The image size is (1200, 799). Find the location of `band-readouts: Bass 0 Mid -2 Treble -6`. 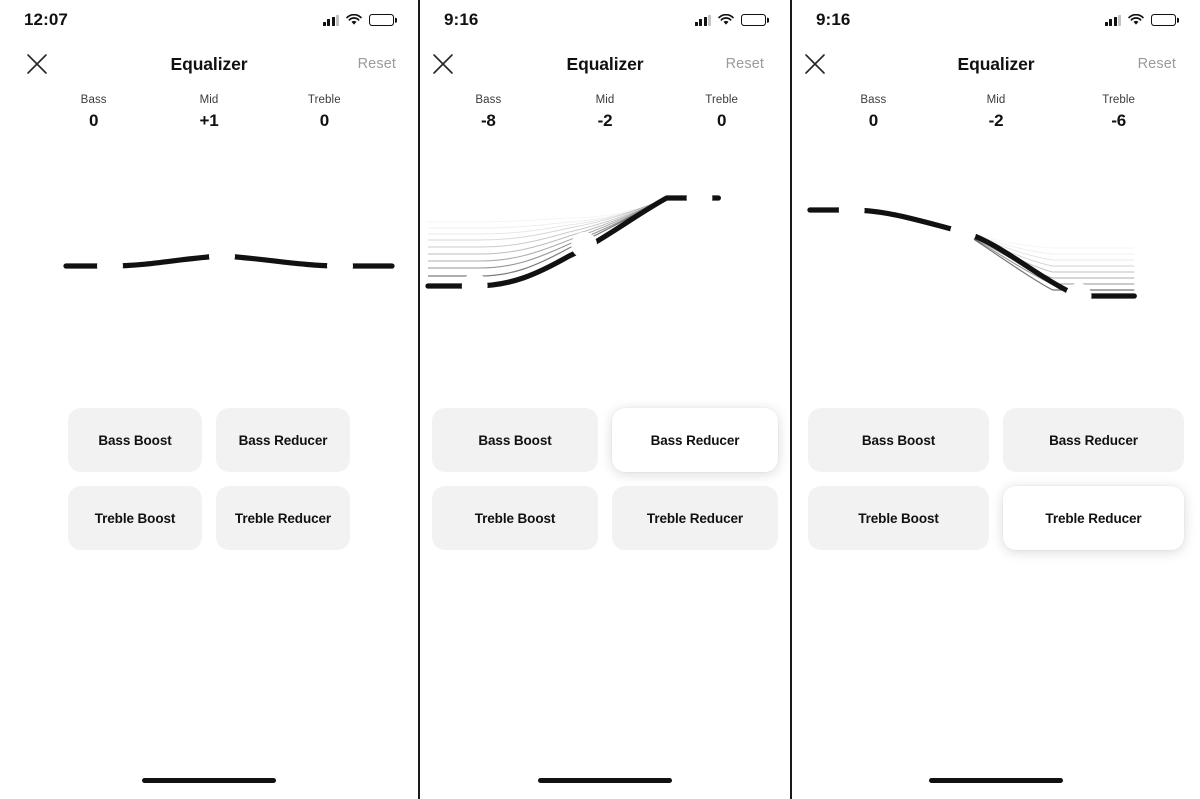

band-readouts: Bass 0 Mid -2 Treble -6 is located at coordinates (996, 112).